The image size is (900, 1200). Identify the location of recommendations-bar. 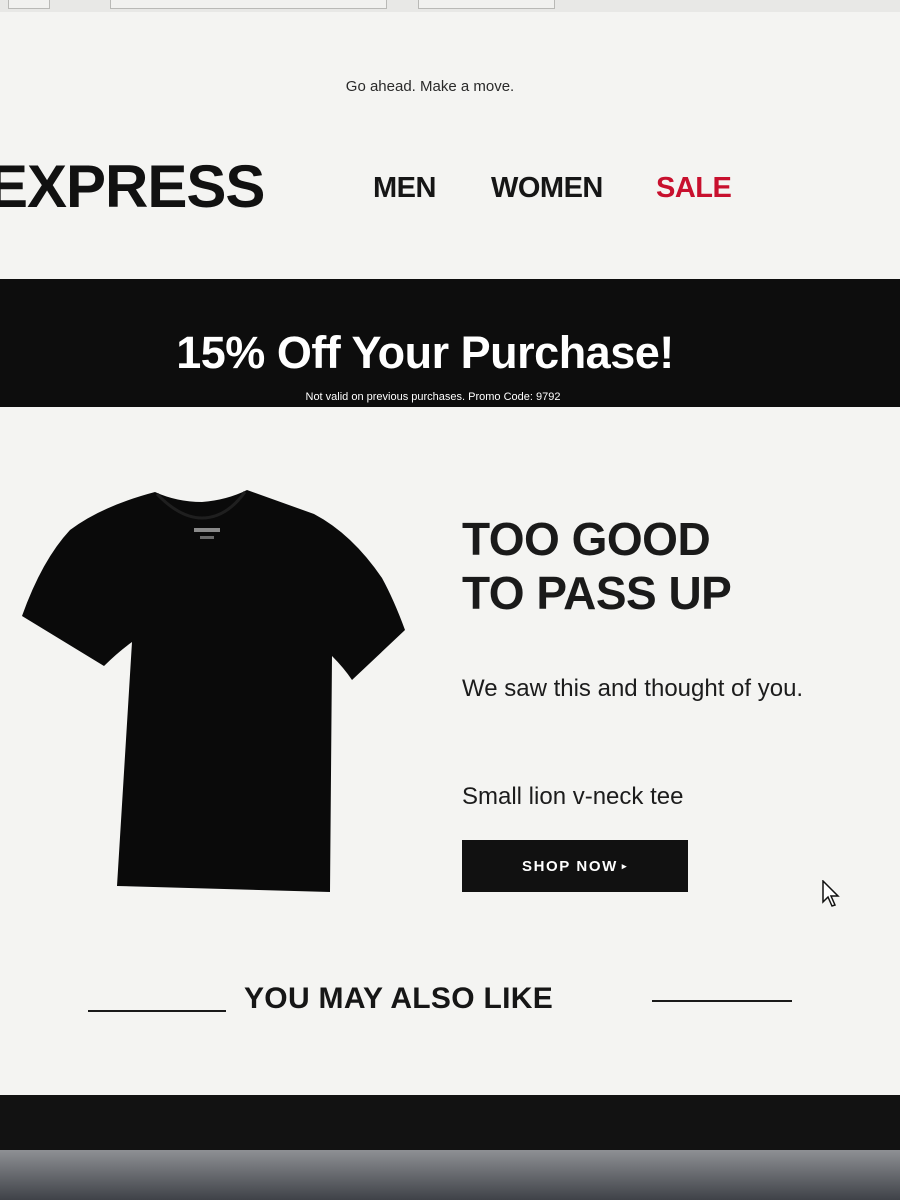
(450, 1122).